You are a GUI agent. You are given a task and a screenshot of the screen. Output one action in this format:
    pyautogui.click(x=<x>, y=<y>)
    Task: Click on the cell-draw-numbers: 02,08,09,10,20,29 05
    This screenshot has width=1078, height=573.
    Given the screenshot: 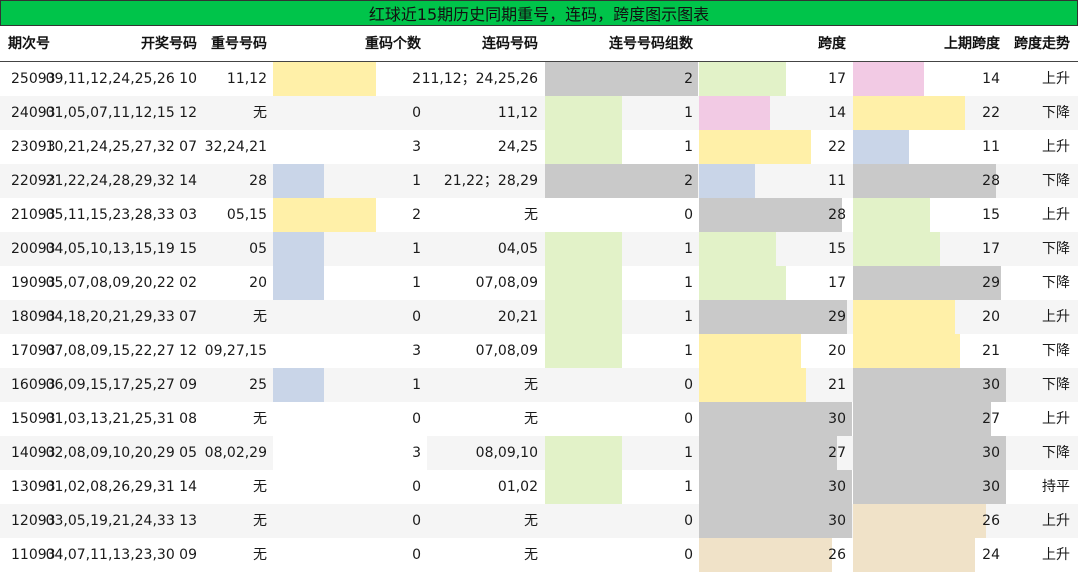 What is the action you would take?
    pyautogui.click(x=121, y=453)
    